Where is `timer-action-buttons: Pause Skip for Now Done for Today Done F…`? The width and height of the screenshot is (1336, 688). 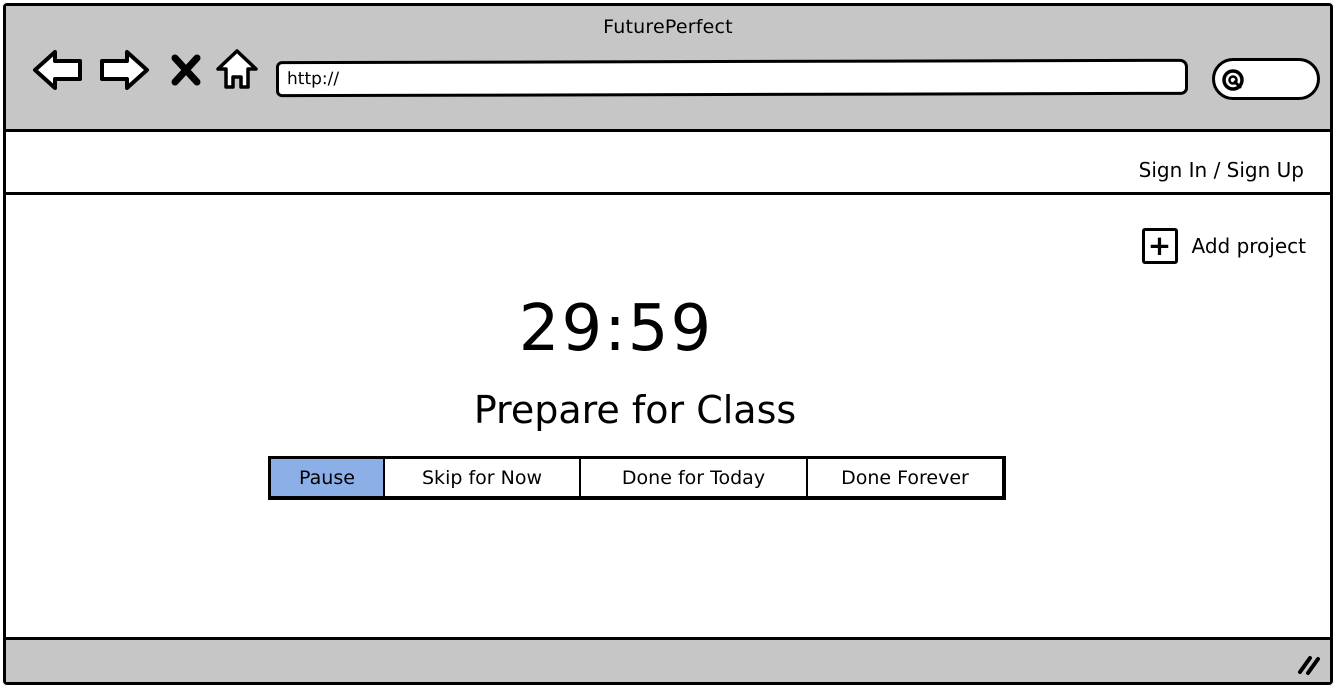 timer-action-buttons: Pause Skip for Now Done for Today Done F… is located at coordinates (637, 478).